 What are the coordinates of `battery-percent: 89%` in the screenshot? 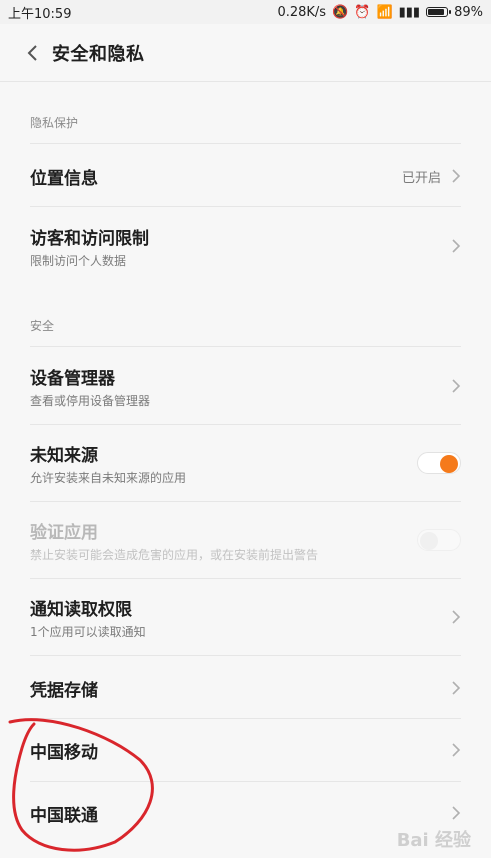 It's located at (468, 12).